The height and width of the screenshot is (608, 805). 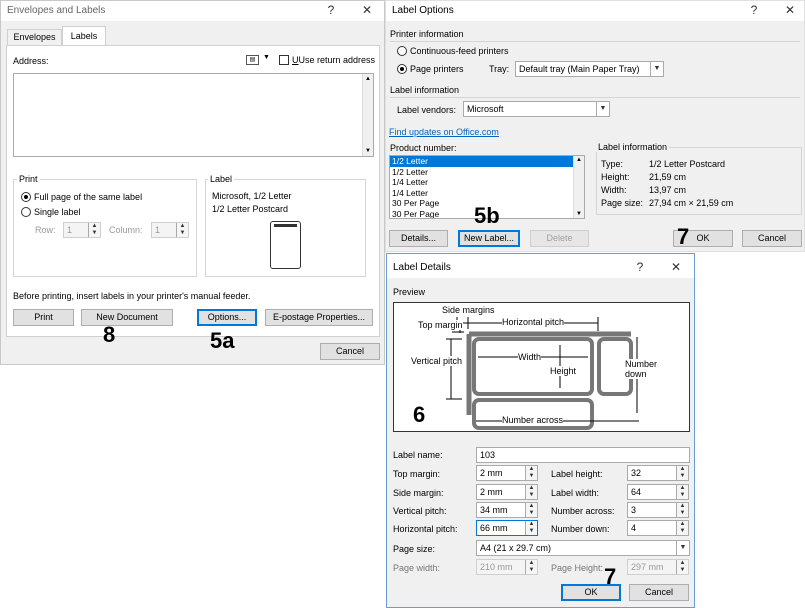 I want to click on info-value: 21,59 cm, so click(x=668, y=177).